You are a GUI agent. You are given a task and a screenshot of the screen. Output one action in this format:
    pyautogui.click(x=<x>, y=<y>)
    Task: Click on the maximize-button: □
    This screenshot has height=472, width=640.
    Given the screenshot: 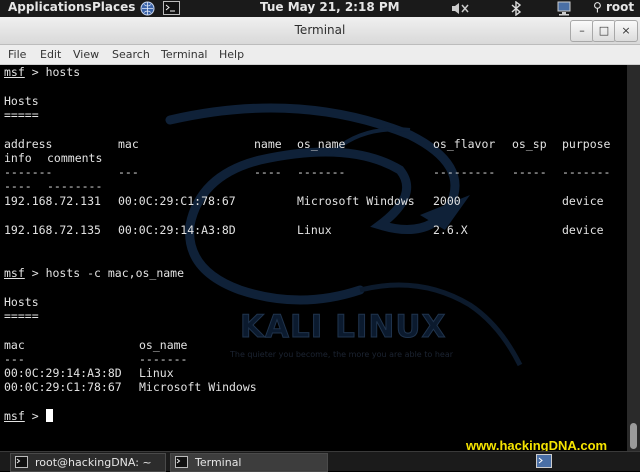 What is the action you would take?
    pyautogui.click(x=604, y=31)
    